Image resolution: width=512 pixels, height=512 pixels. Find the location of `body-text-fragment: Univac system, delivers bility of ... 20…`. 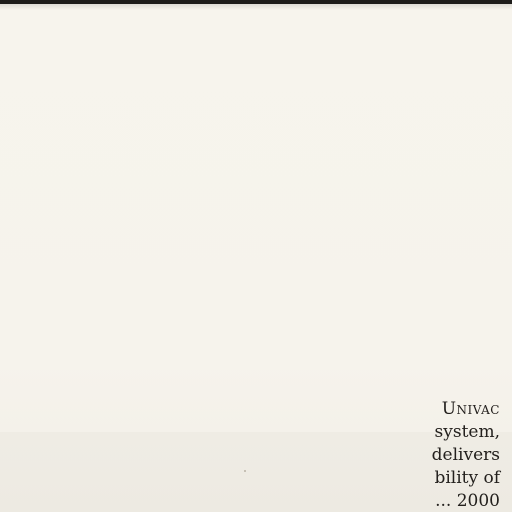

body-text-fragment: Univac system, delivers bility of ... 20… is located at coordinates (400, 455).